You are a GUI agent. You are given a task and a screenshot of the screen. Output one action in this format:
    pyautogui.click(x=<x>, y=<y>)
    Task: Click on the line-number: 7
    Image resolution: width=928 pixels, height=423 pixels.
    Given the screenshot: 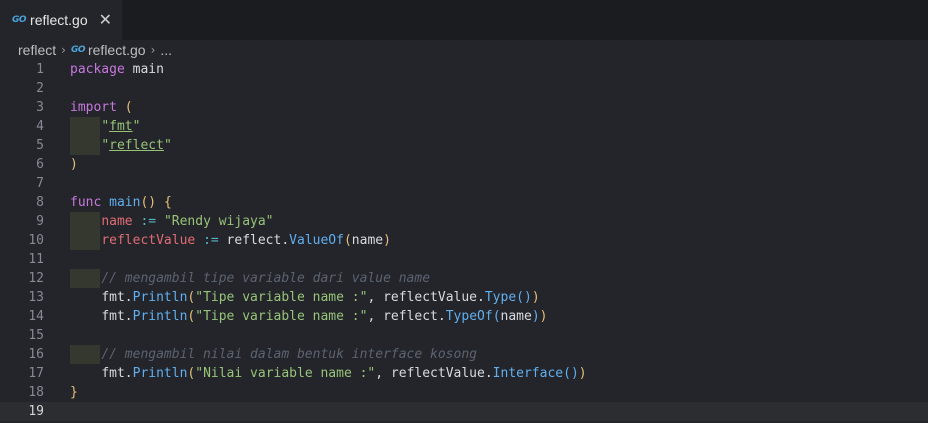 What is the action you would take?
    pyautogui.click(x=40, y=183)
    